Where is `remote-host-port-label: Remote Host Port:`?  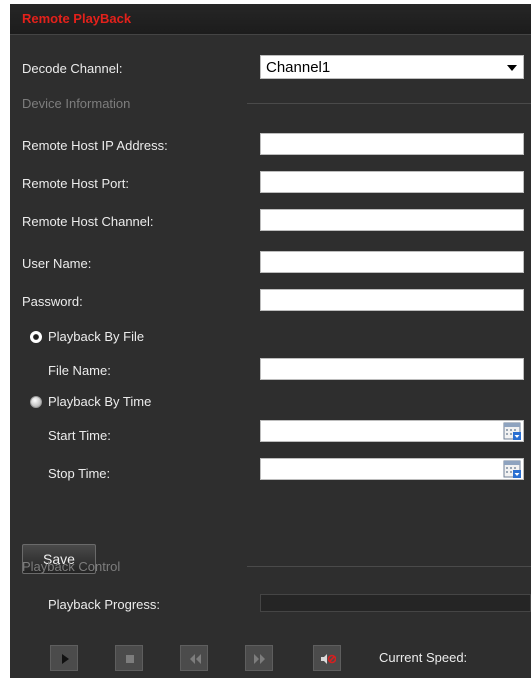 remote-host-port-label: Remote Host Port: is located at coordinates (75, 183).